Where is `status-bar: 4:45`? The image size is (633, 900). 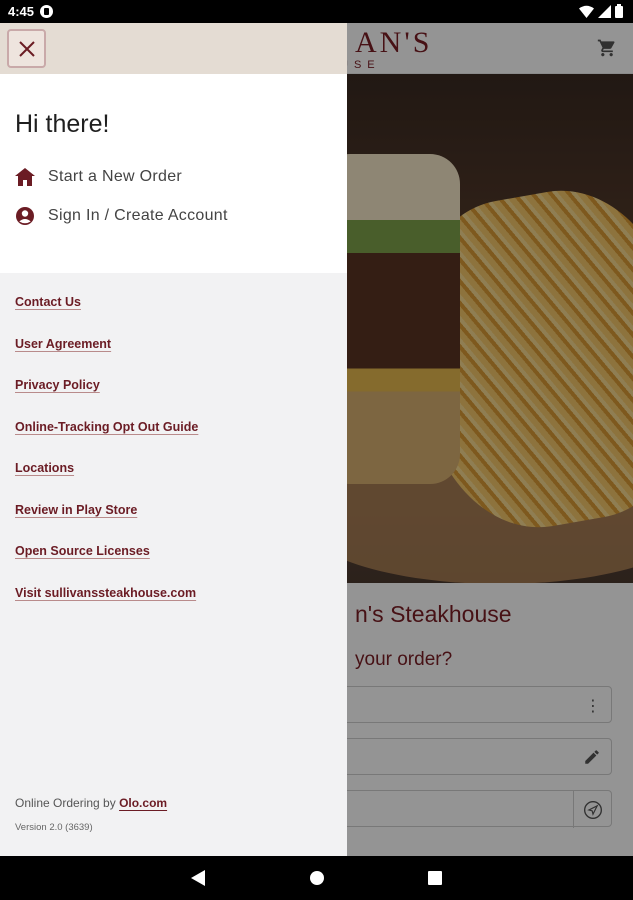 status-bar: 4:45 is located at coordinates (316, 11).